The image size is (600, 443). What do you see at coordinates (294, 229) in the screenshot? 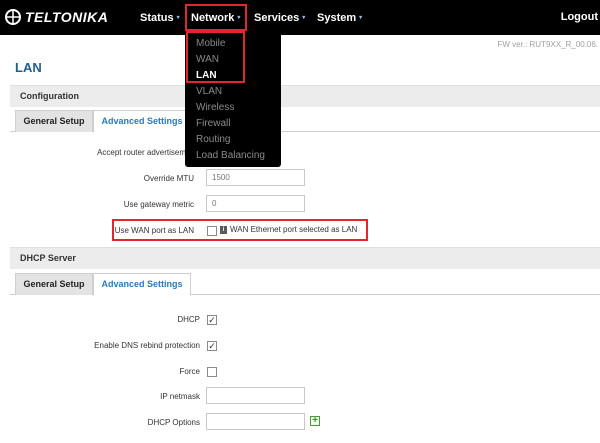
I see `wan-as-lan-hint-text: WAN Ethernet port selected as LAN` at bounding box center [294, 229].